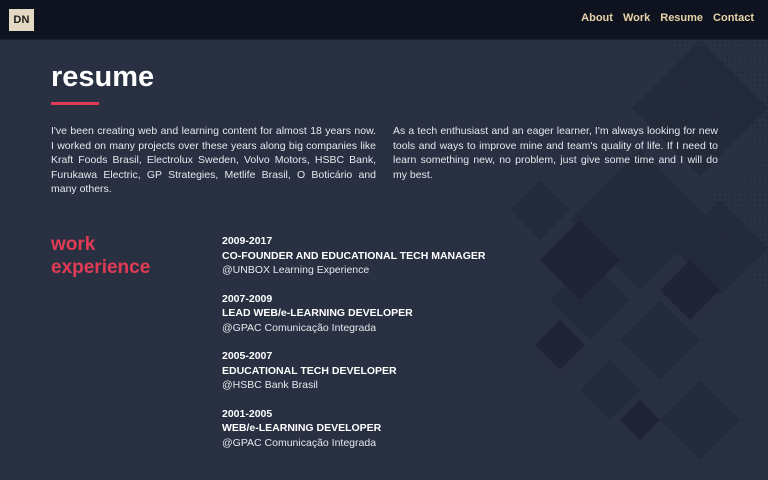  Describe the element at coordinates (296, 270) in the screenshot. I see `job-company: @UNBOX Learning Experience` at that location.